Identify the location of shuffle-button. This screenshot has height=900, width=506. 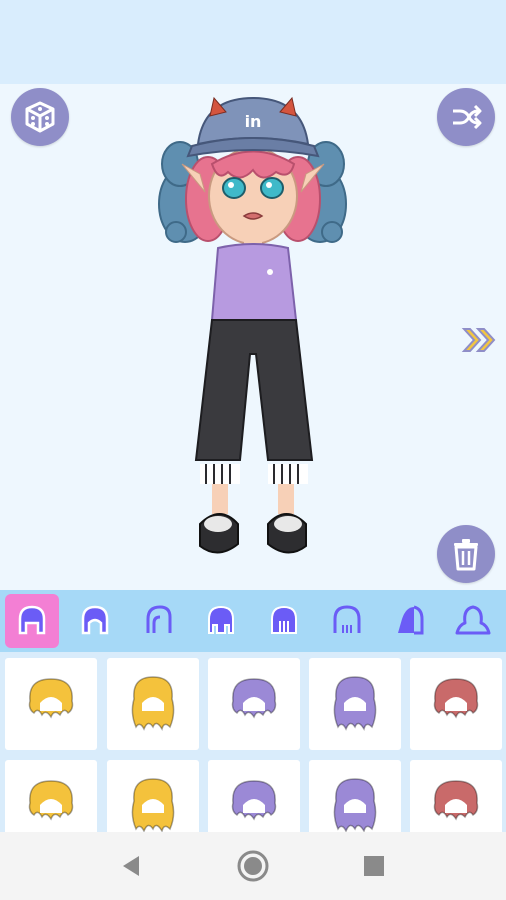
(466, 117).